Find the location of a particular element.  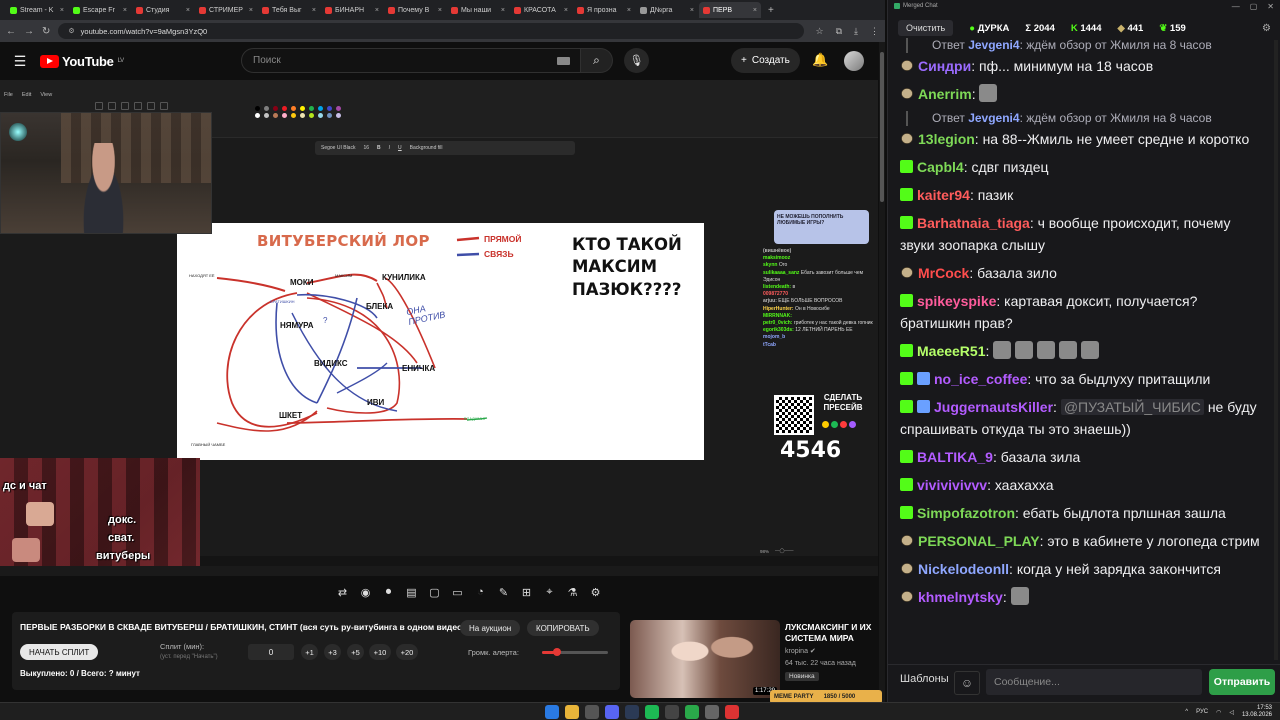

create-button: + Создать is located at coordinates (765, 60).